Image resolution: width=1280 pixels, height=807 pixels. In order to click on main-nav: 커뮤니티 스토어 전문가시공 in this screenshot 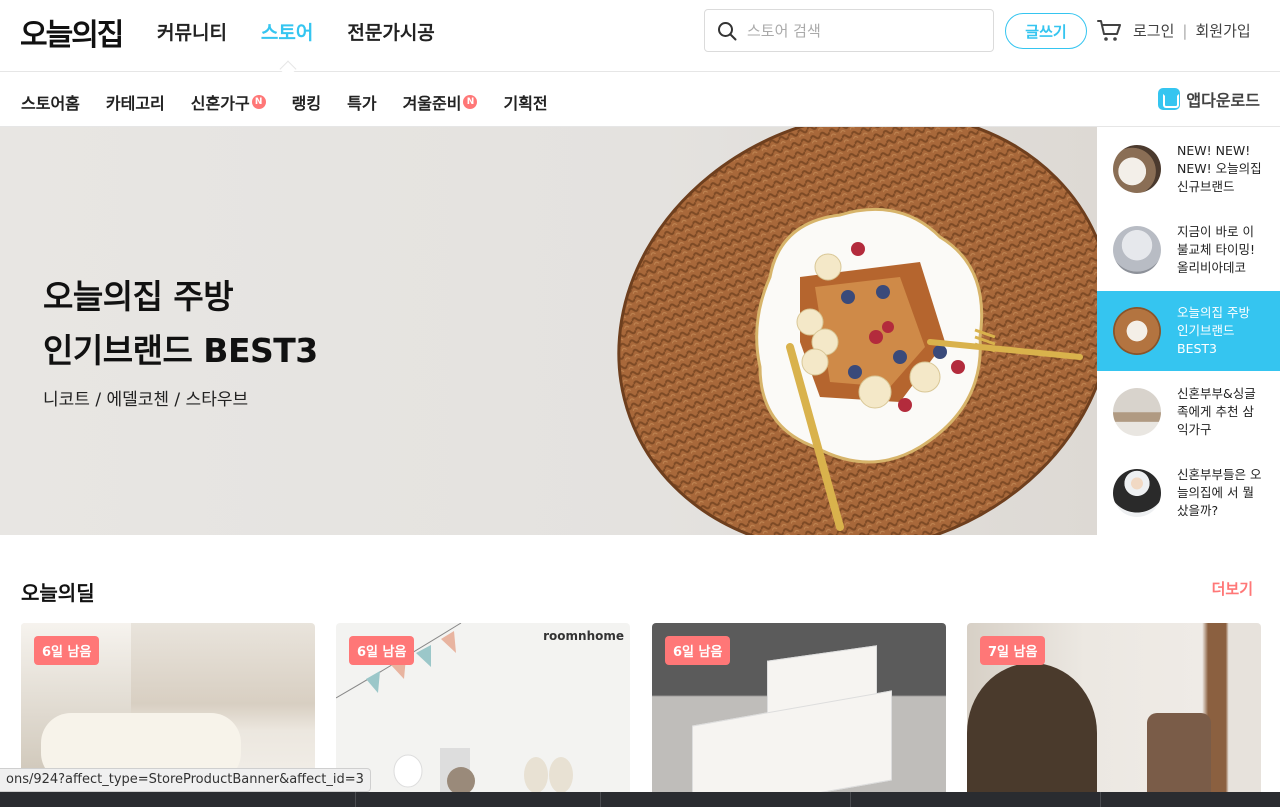, I will do `click(296, 31)`.